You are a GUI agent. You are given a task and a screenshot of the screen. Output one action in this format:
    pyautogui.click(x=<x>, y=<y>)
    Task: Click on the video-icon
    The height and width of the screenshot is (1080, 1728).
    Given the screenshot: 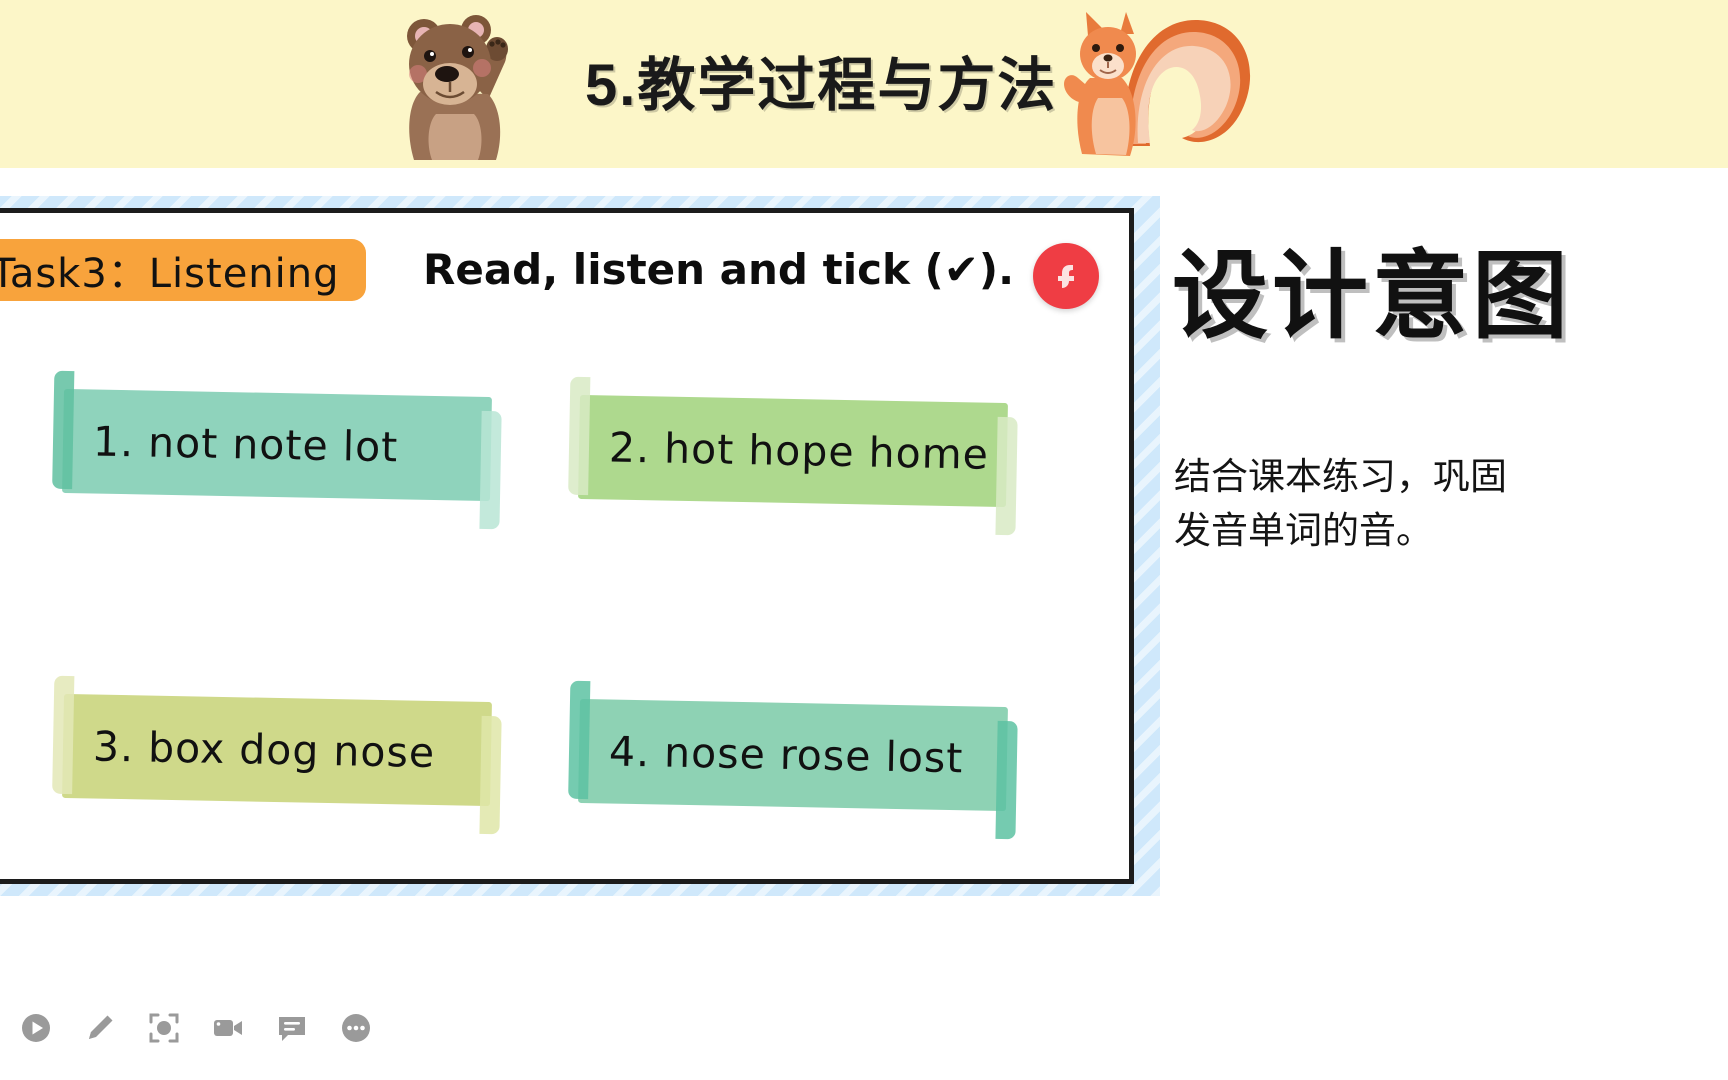 What is the action you would take?
    pyautogui.click(x=228, y=1028)
    